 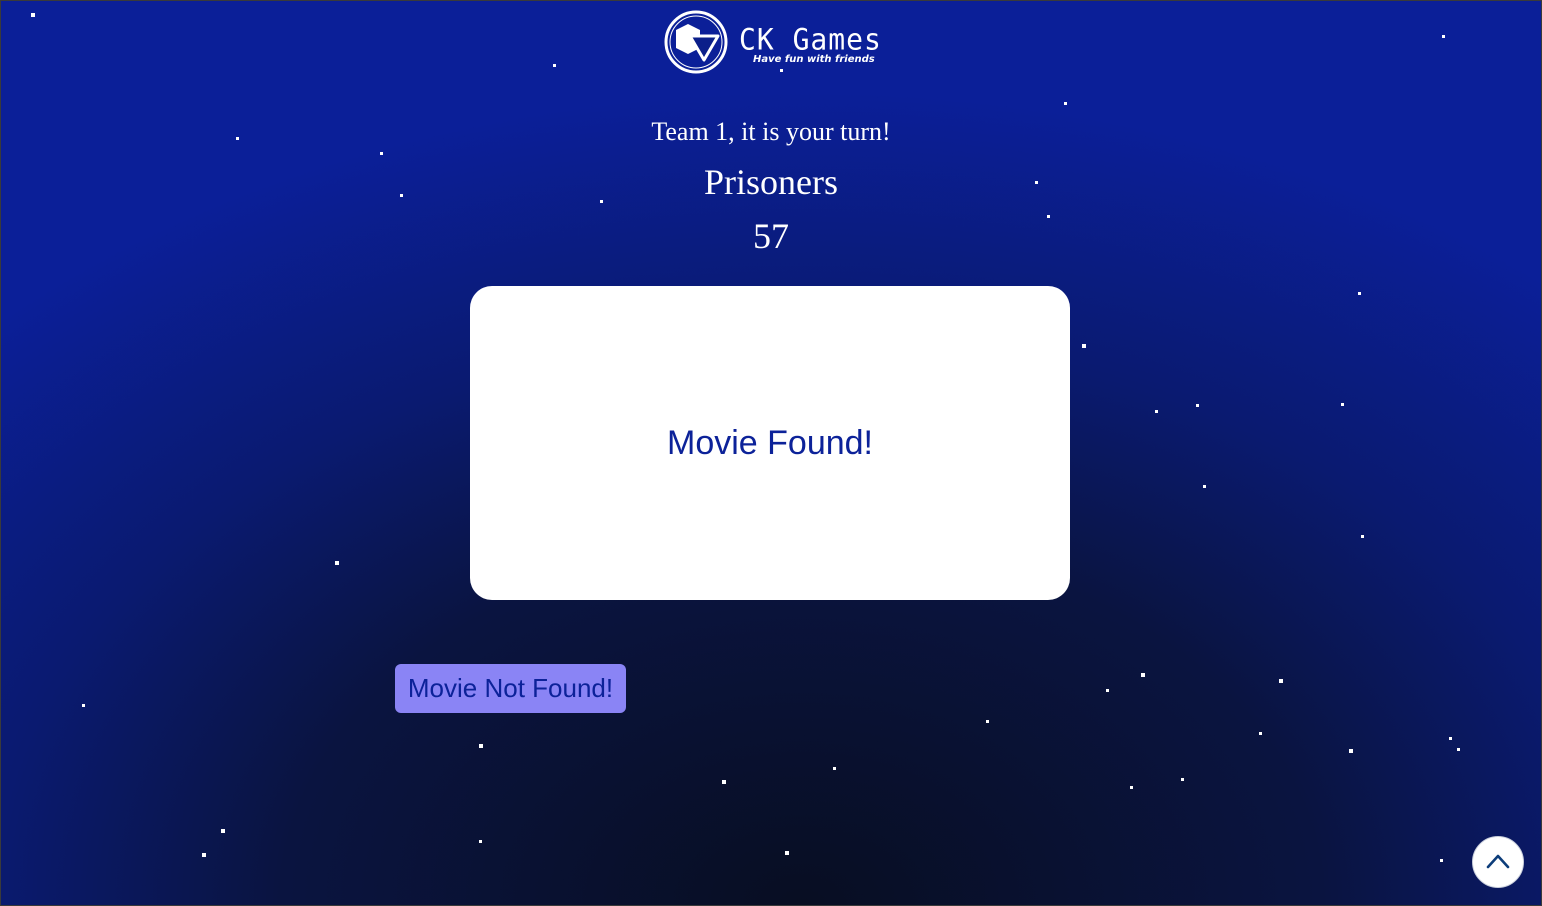 What do you see at coordinates (814, 59) in the screenshot?
I see `logo-tagline: Have fun with friends` at bounding box center [814, 59].